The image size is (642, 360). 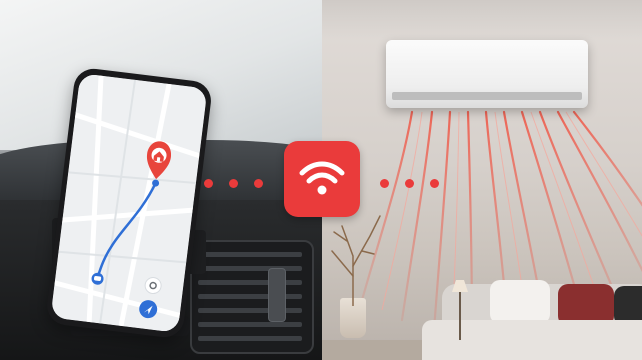 I want to click on ac-air-outlet, so click(x=487, y=96).